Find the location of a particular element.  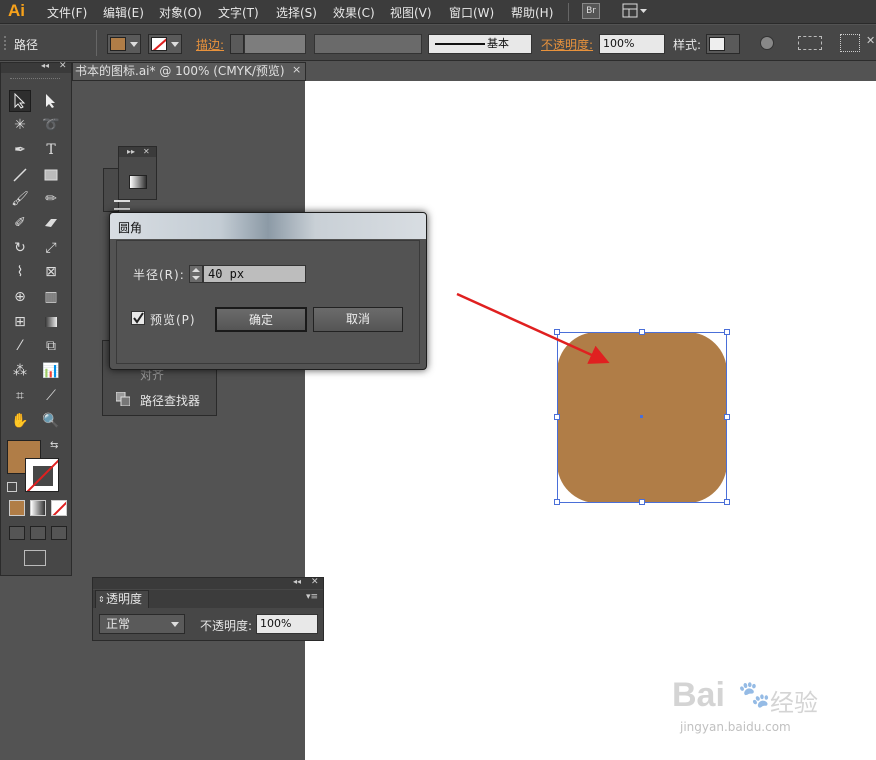

zoom-icon: 🔍 is located at coordinates (51, 421).